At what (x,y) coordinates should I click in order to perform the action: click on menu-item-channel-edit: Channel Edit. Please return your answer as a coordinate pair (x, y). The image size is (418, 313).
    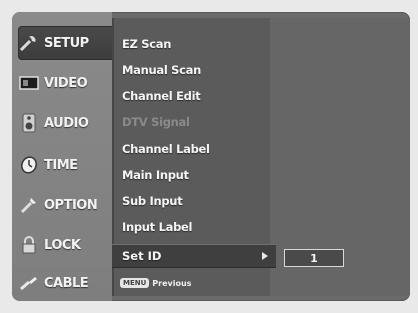
    Looking at the image, I should click on (161, 96).